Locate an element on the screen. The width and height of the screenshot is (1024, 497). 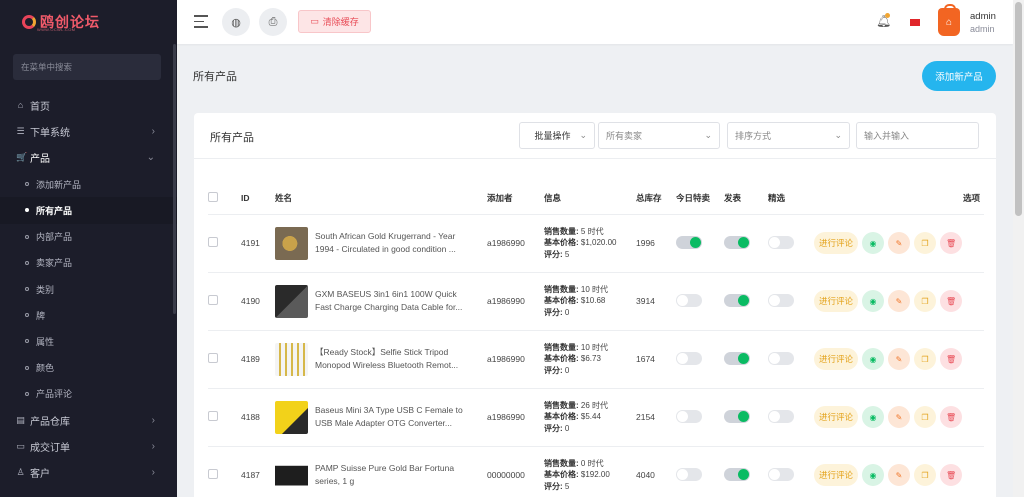
seller-select: 所有卖家 ⌄ is located at coordinates (659, 135).